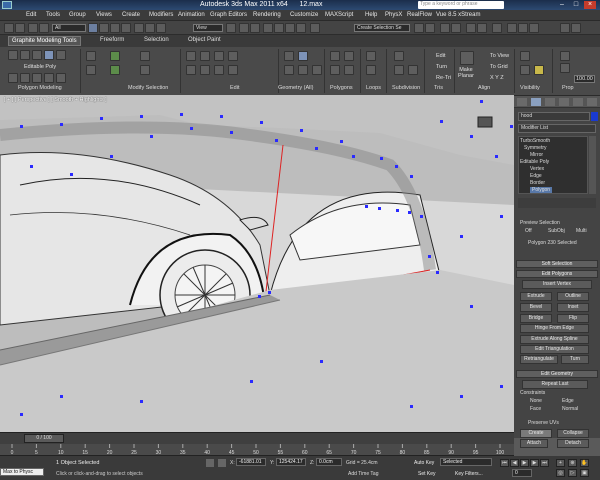 Image resolution: width=600 pixels, height=480 pixels. Describe the element at coordinates (584, 463) in the screenshot. I see `pan-icon: ✋` at that location.